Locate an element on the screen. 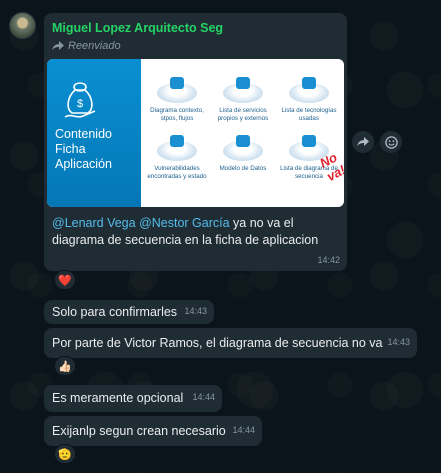  message-text: Exijanlp segun crean necesario is located at coordinates (139, 431).